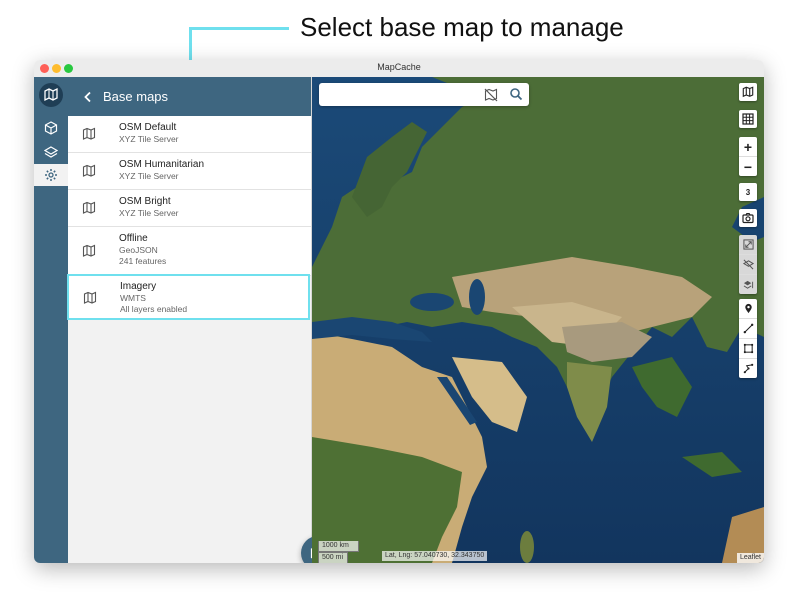 This screenshot has height=608, width=800. I want to click on rail-item-projects, so click(51, 128).